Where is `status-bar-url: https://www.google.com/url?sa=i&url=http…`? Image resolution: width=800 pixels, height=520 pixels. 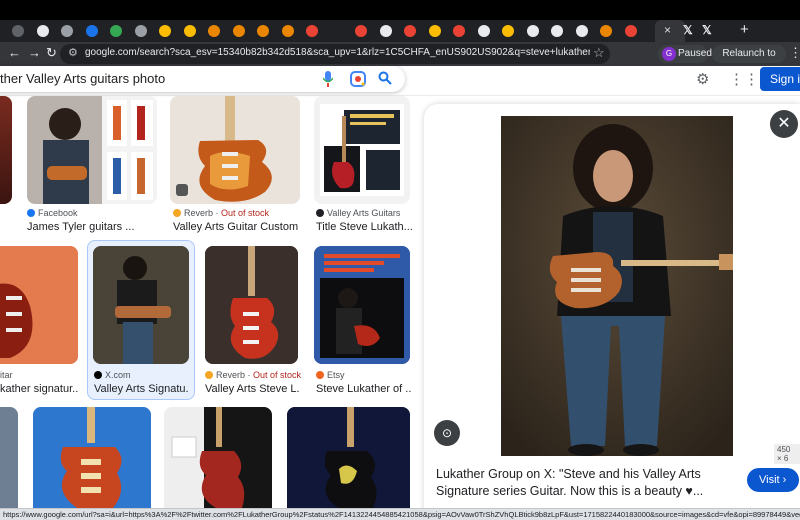 status-bar-url: https://www.google.com/url?sa=i&url=http… is located at coordinates (400, 514).